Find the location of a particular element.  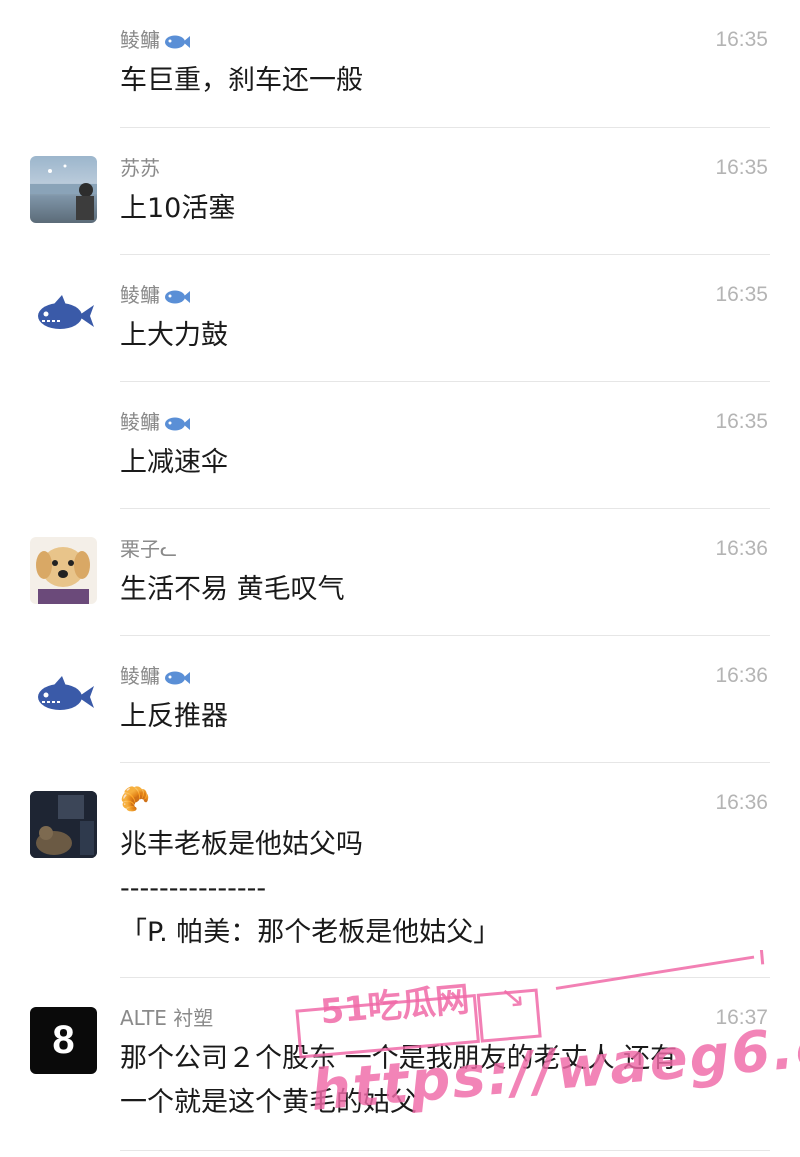

sender-name: 🥐 is located at coordinates (135, 799).